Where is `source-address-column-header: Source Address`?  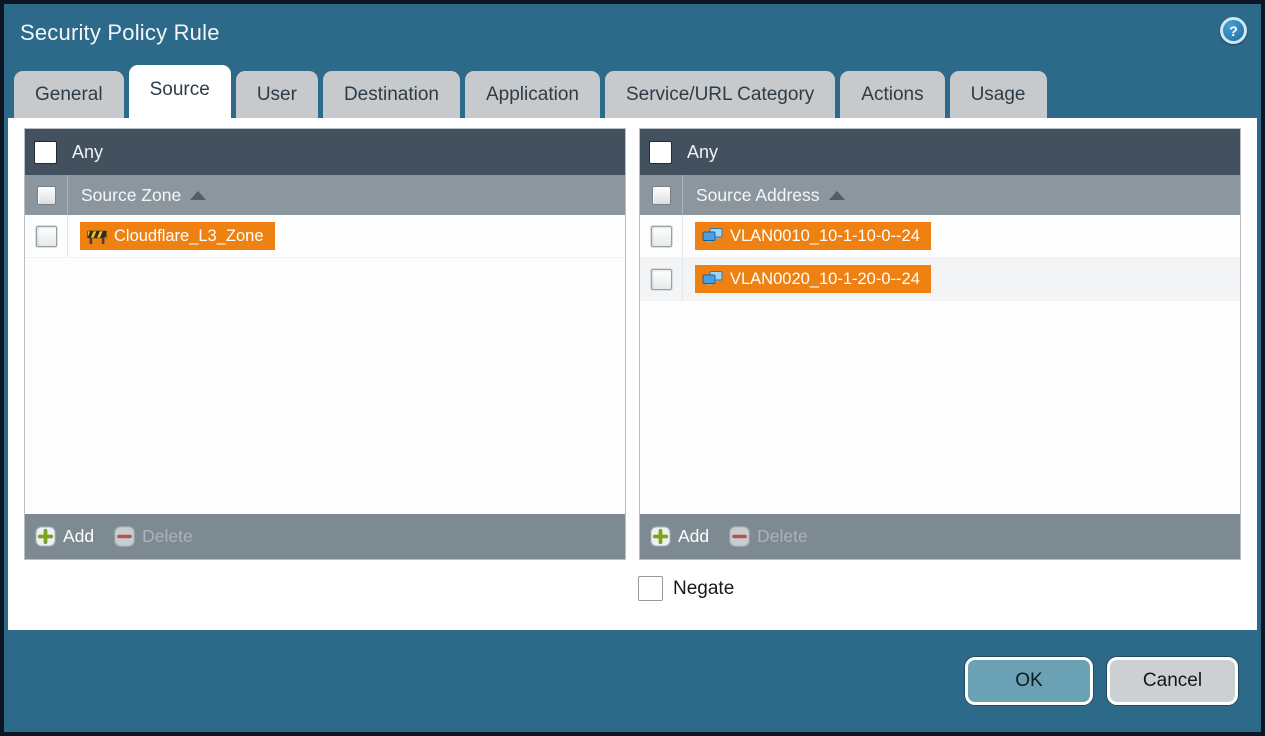
source-address-column-header: Source Address is located at coordinates (940, 195).